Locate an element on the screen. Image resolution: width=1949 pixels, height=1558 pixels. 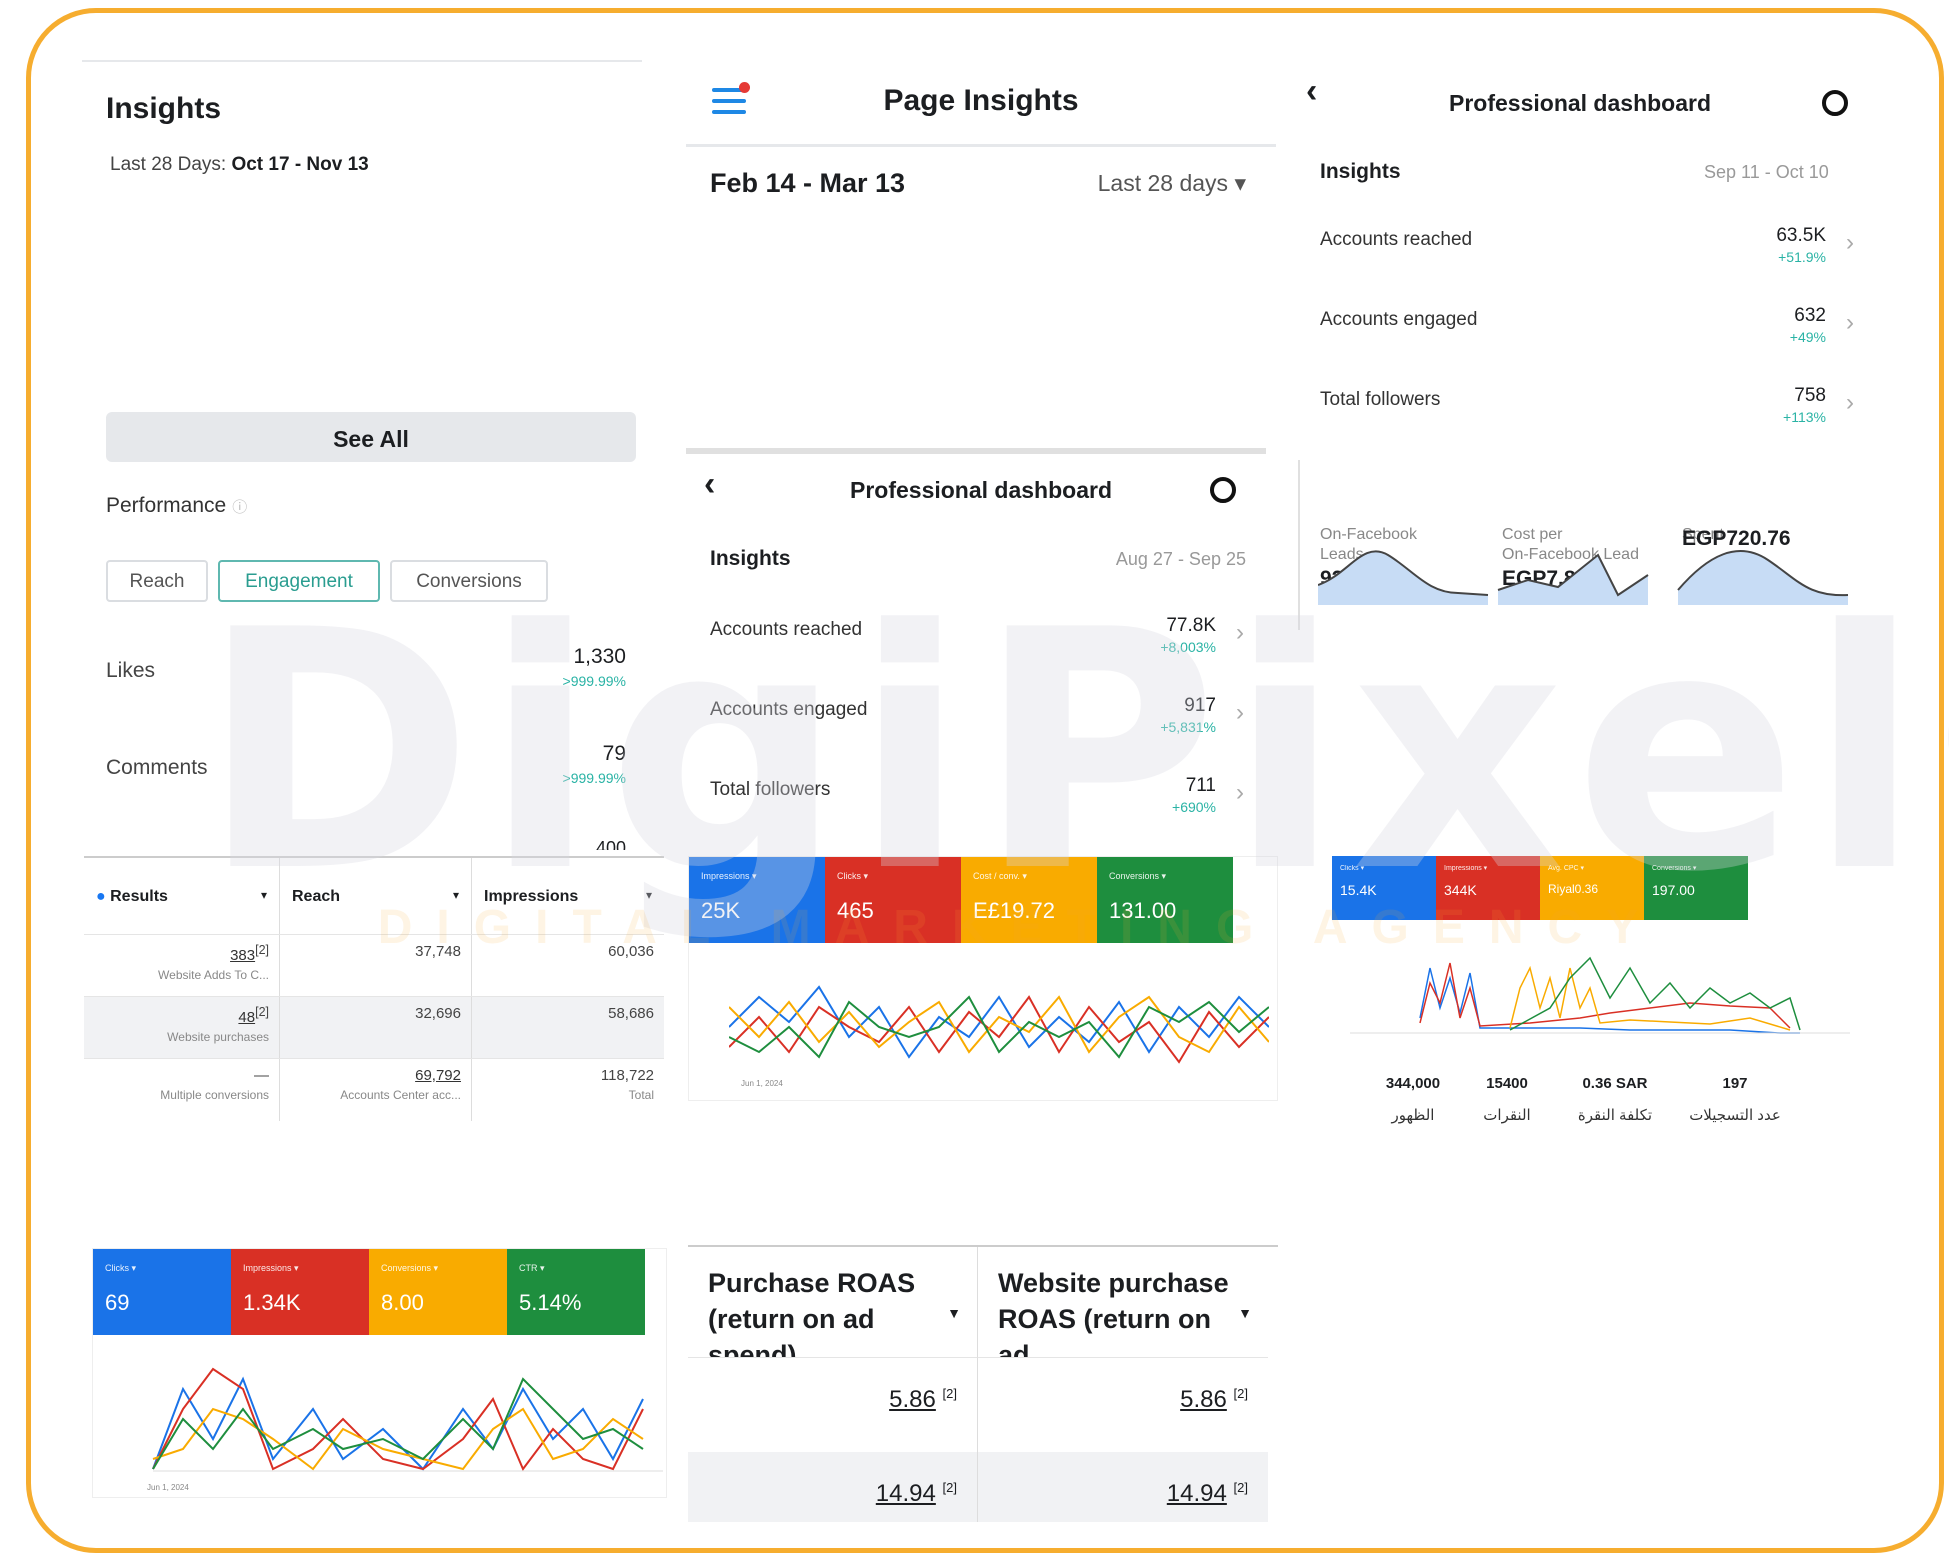
insights-date-range: Last 28 Days: Oct 17 - Nov 13 is located at coordinates (239, 164).